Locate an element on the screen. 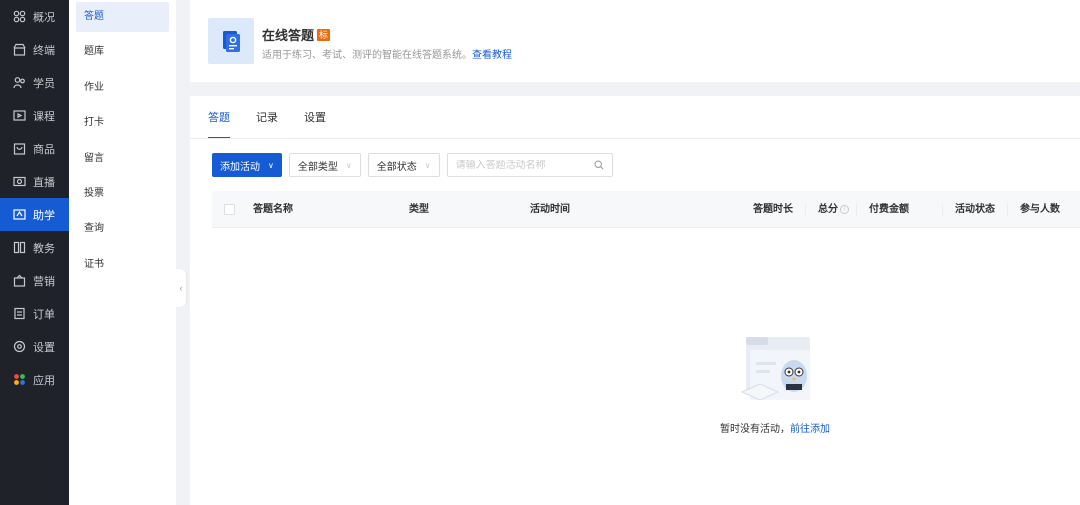 The width and height of the screenshot is (1080, 505). primary-nav-item: 直播 is located at coordinates (34, 181).